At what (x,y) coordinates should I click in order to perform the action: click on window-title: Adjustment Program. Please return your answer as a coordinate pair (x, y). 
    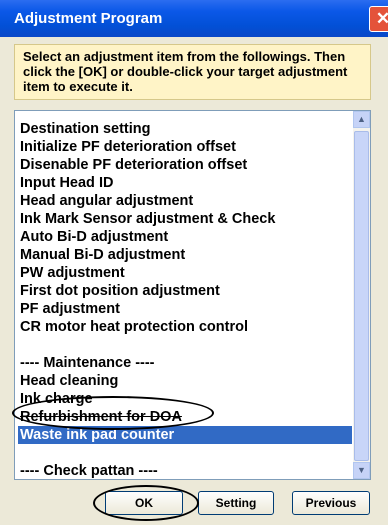
    Looking at the image, I should click on (88, 18).